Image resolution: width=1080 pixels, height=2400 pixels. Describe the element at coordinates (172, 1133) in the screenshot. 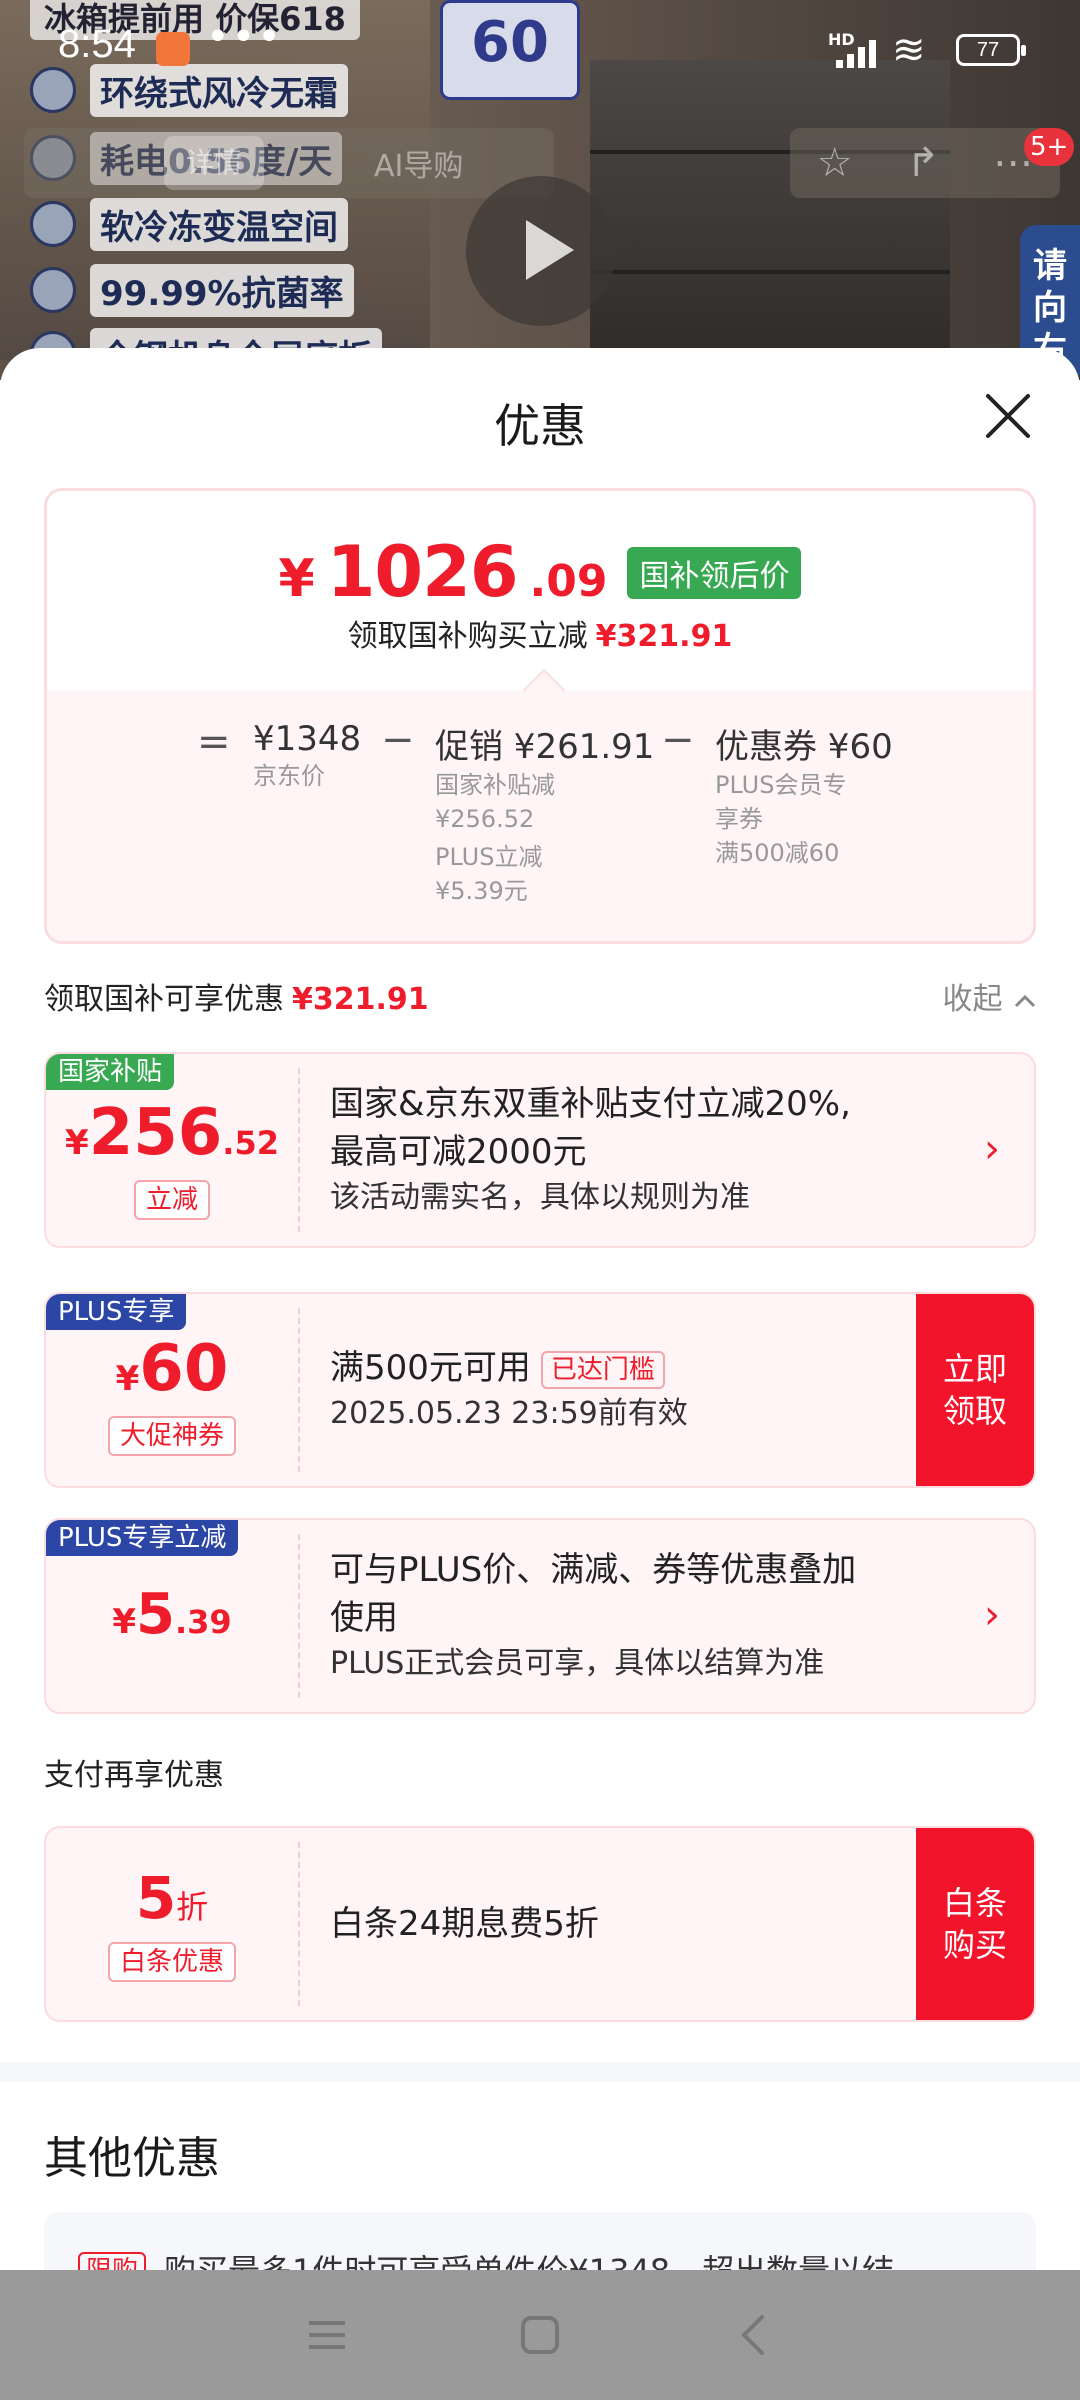

I see `coupon-amount: ¥256.52` at that location.